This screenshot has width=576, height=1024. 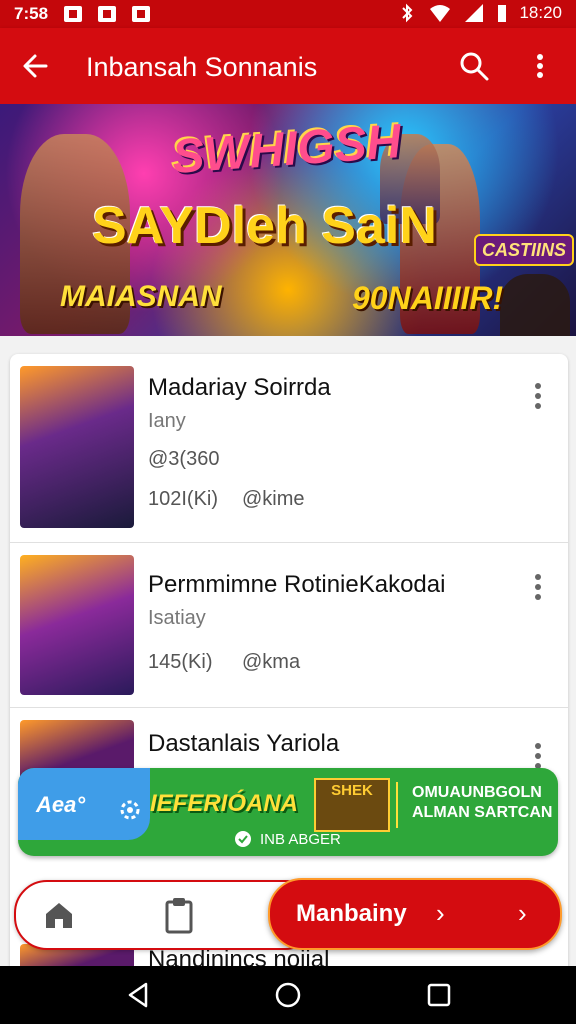 What do you see at coordinates (141, 296) in the screenshot?
I see `banner-left-text: MAIASNAN` at bounding box center [141, 296].